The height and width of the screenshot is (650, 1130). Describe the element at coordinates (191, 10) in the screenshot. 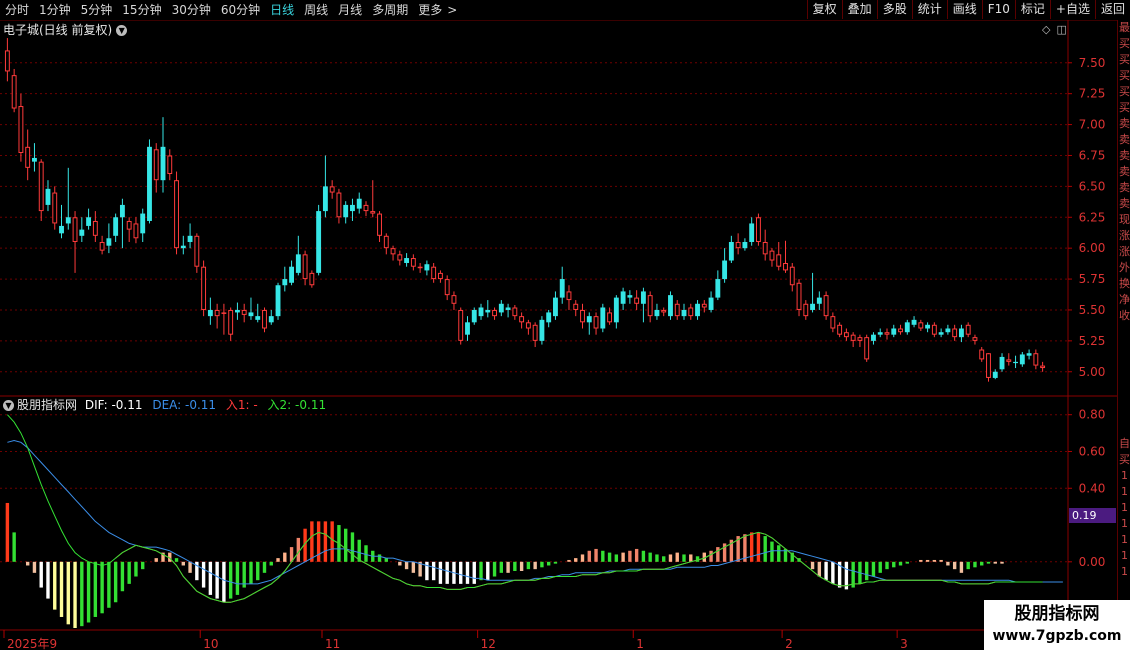

I see `period-tab-4: 30分钟` at that location.